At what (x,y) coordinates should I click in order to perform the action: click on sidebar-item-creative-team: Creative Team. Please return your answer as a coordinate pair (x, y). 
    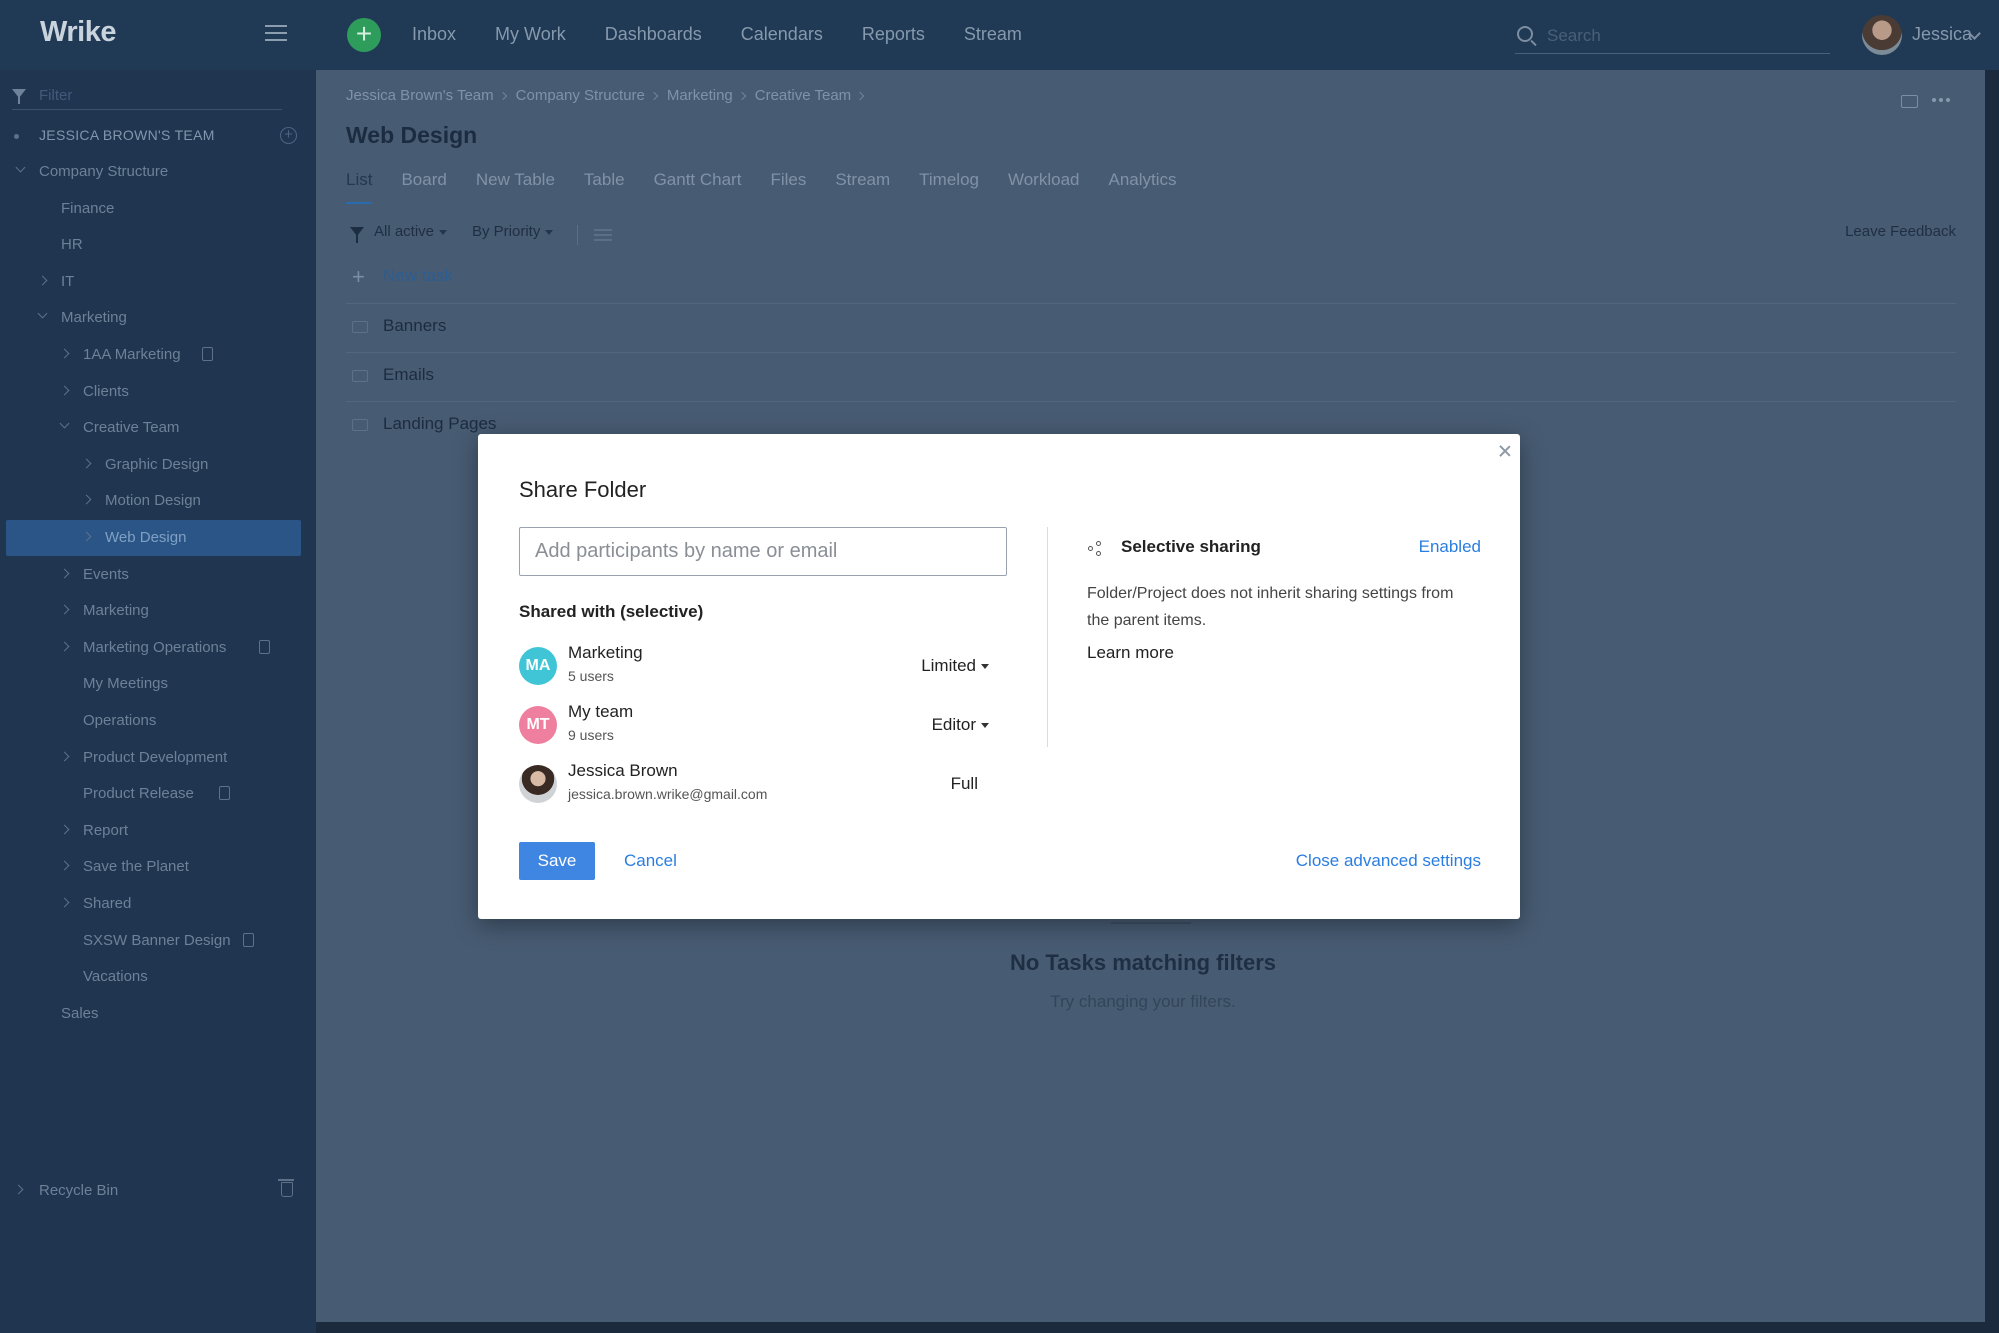
    Looking at the image, I should click on (158, 428).